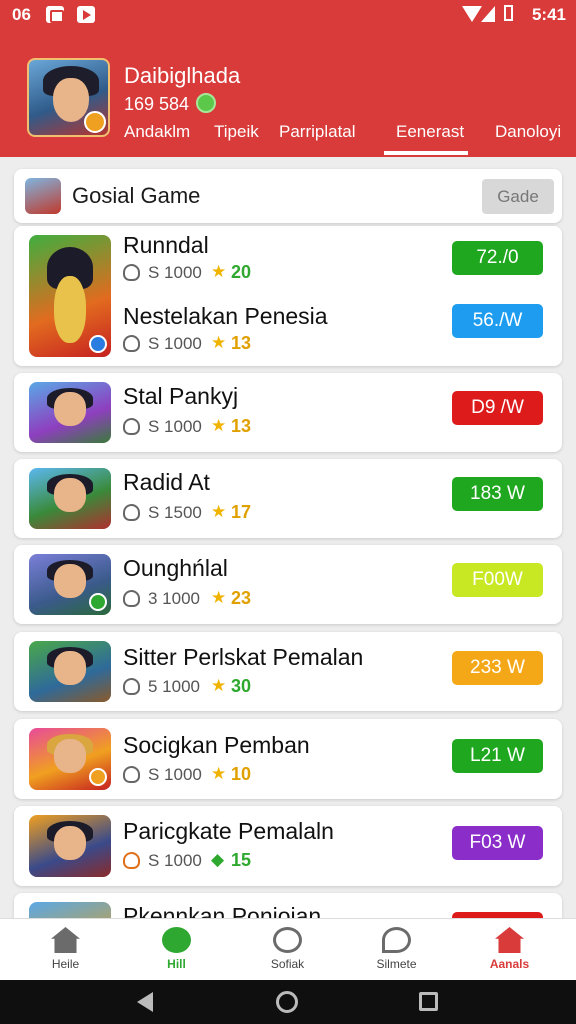 The image size is (576, 1024). I want to click on social-icon, so click(287, 940).